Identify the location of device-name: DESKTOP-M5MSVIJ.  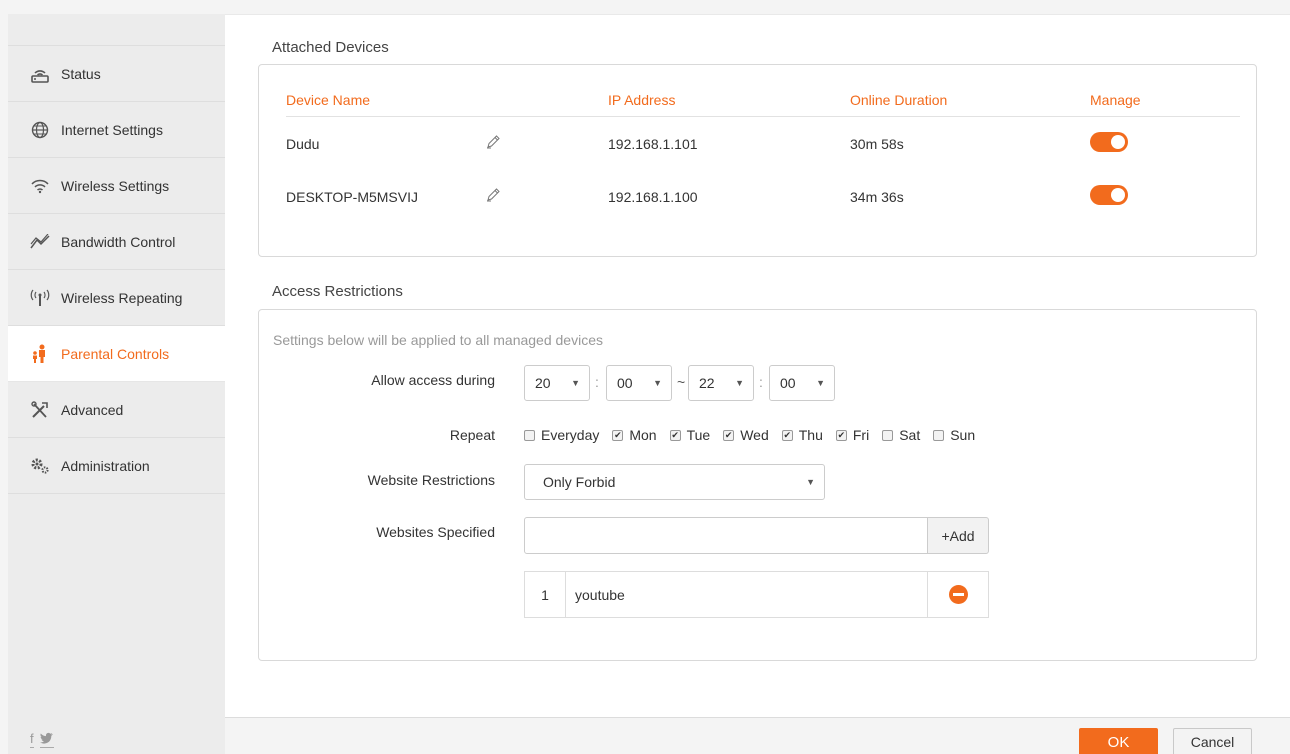
(352, 196).